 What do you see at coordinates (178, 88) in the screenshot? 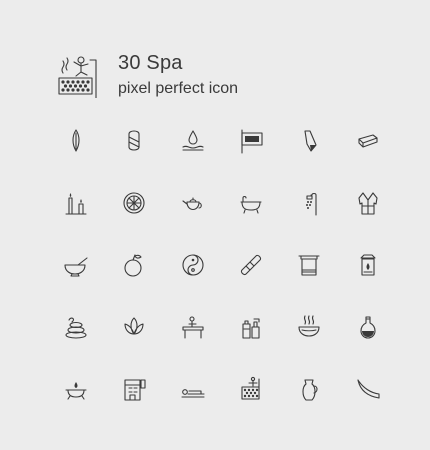
I see `page-subtitle: pixel perfect icon` at bounding box center [178, 88].